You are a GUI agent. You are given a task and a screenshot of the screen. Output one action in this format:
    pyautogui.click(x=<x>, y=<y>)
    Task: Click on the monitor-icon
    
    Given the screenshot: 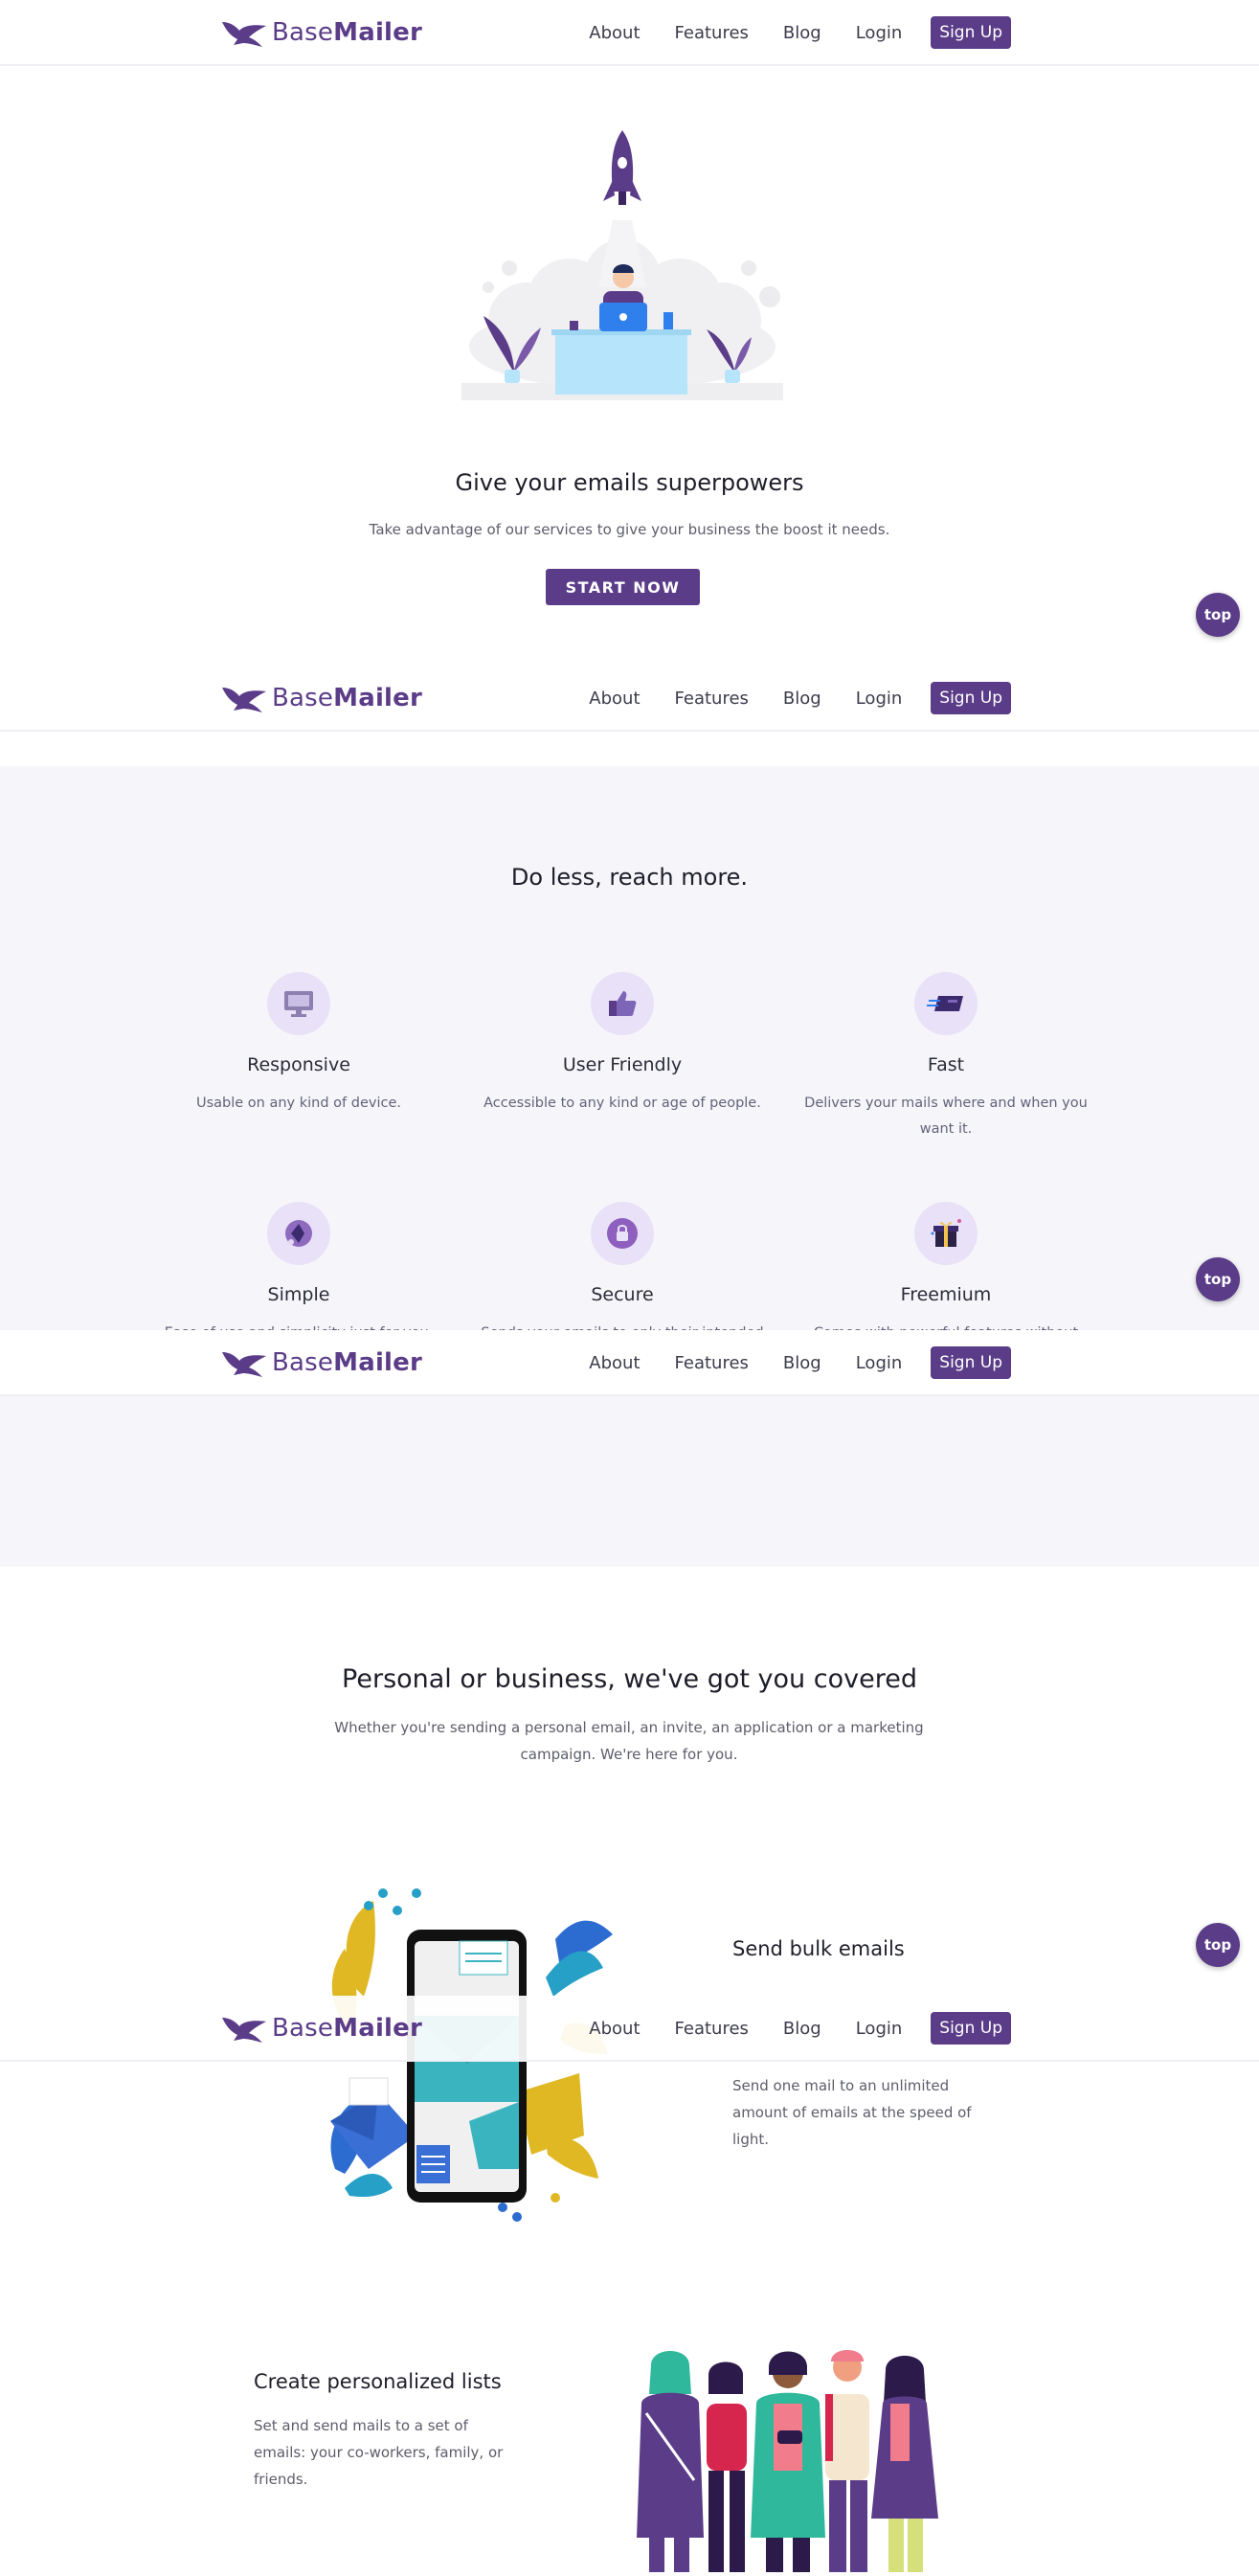 What is the action you would take?
    pyautogui.click(x=299, y=1004)
    